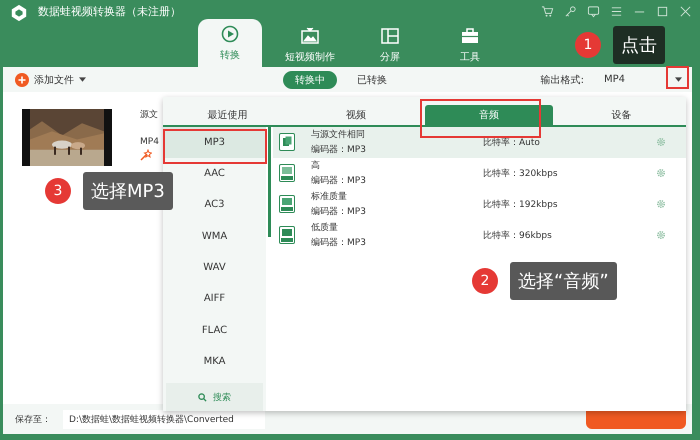 The image size is (700, 440). I want to click on key-icon, so click(570, 11).